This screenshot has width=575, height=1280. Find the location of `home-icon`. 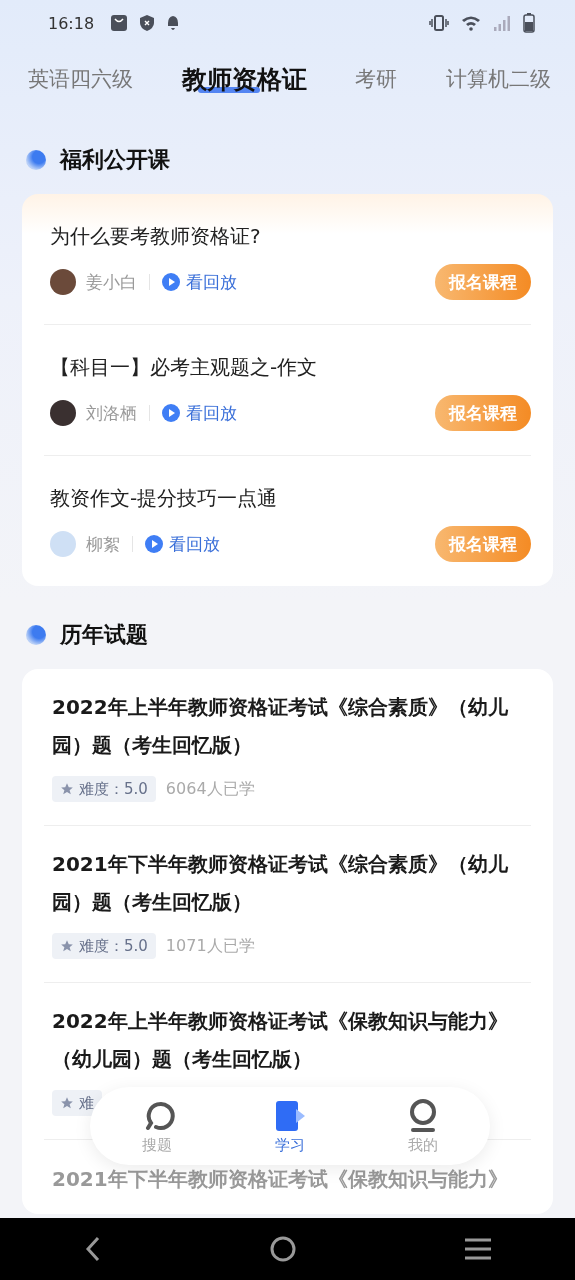

home-icon is located at coordinates (283, 1249).